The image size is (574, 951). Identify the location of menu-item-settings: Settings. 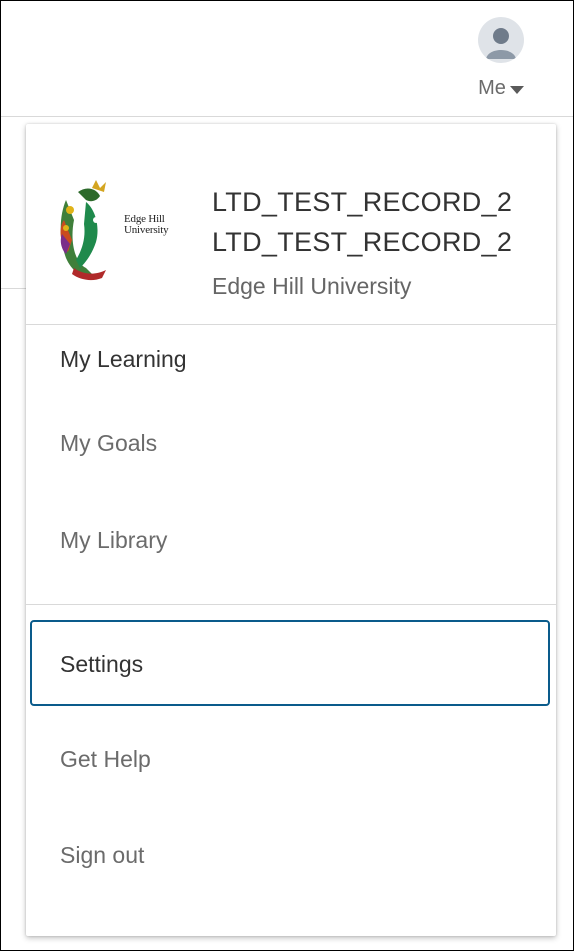
(290, 663).